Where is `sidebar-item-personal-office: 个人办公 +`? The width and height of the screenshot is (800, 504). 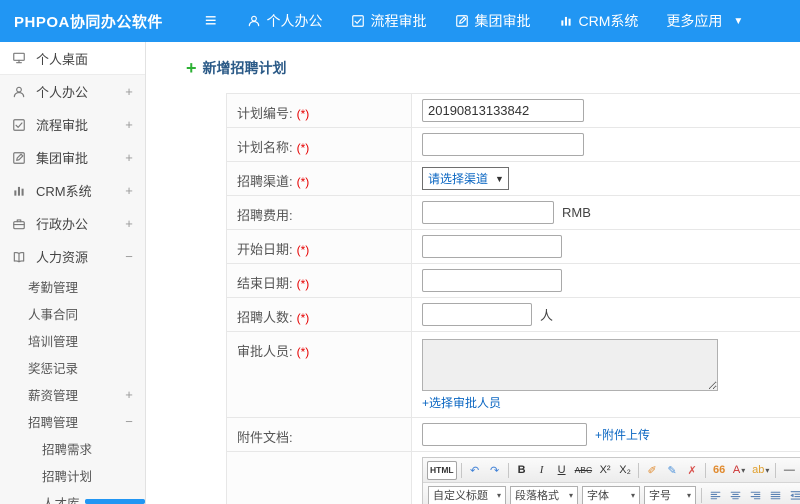
sidebar-item-personal-office: 个人办公 + is located at coordinates (72, 91).